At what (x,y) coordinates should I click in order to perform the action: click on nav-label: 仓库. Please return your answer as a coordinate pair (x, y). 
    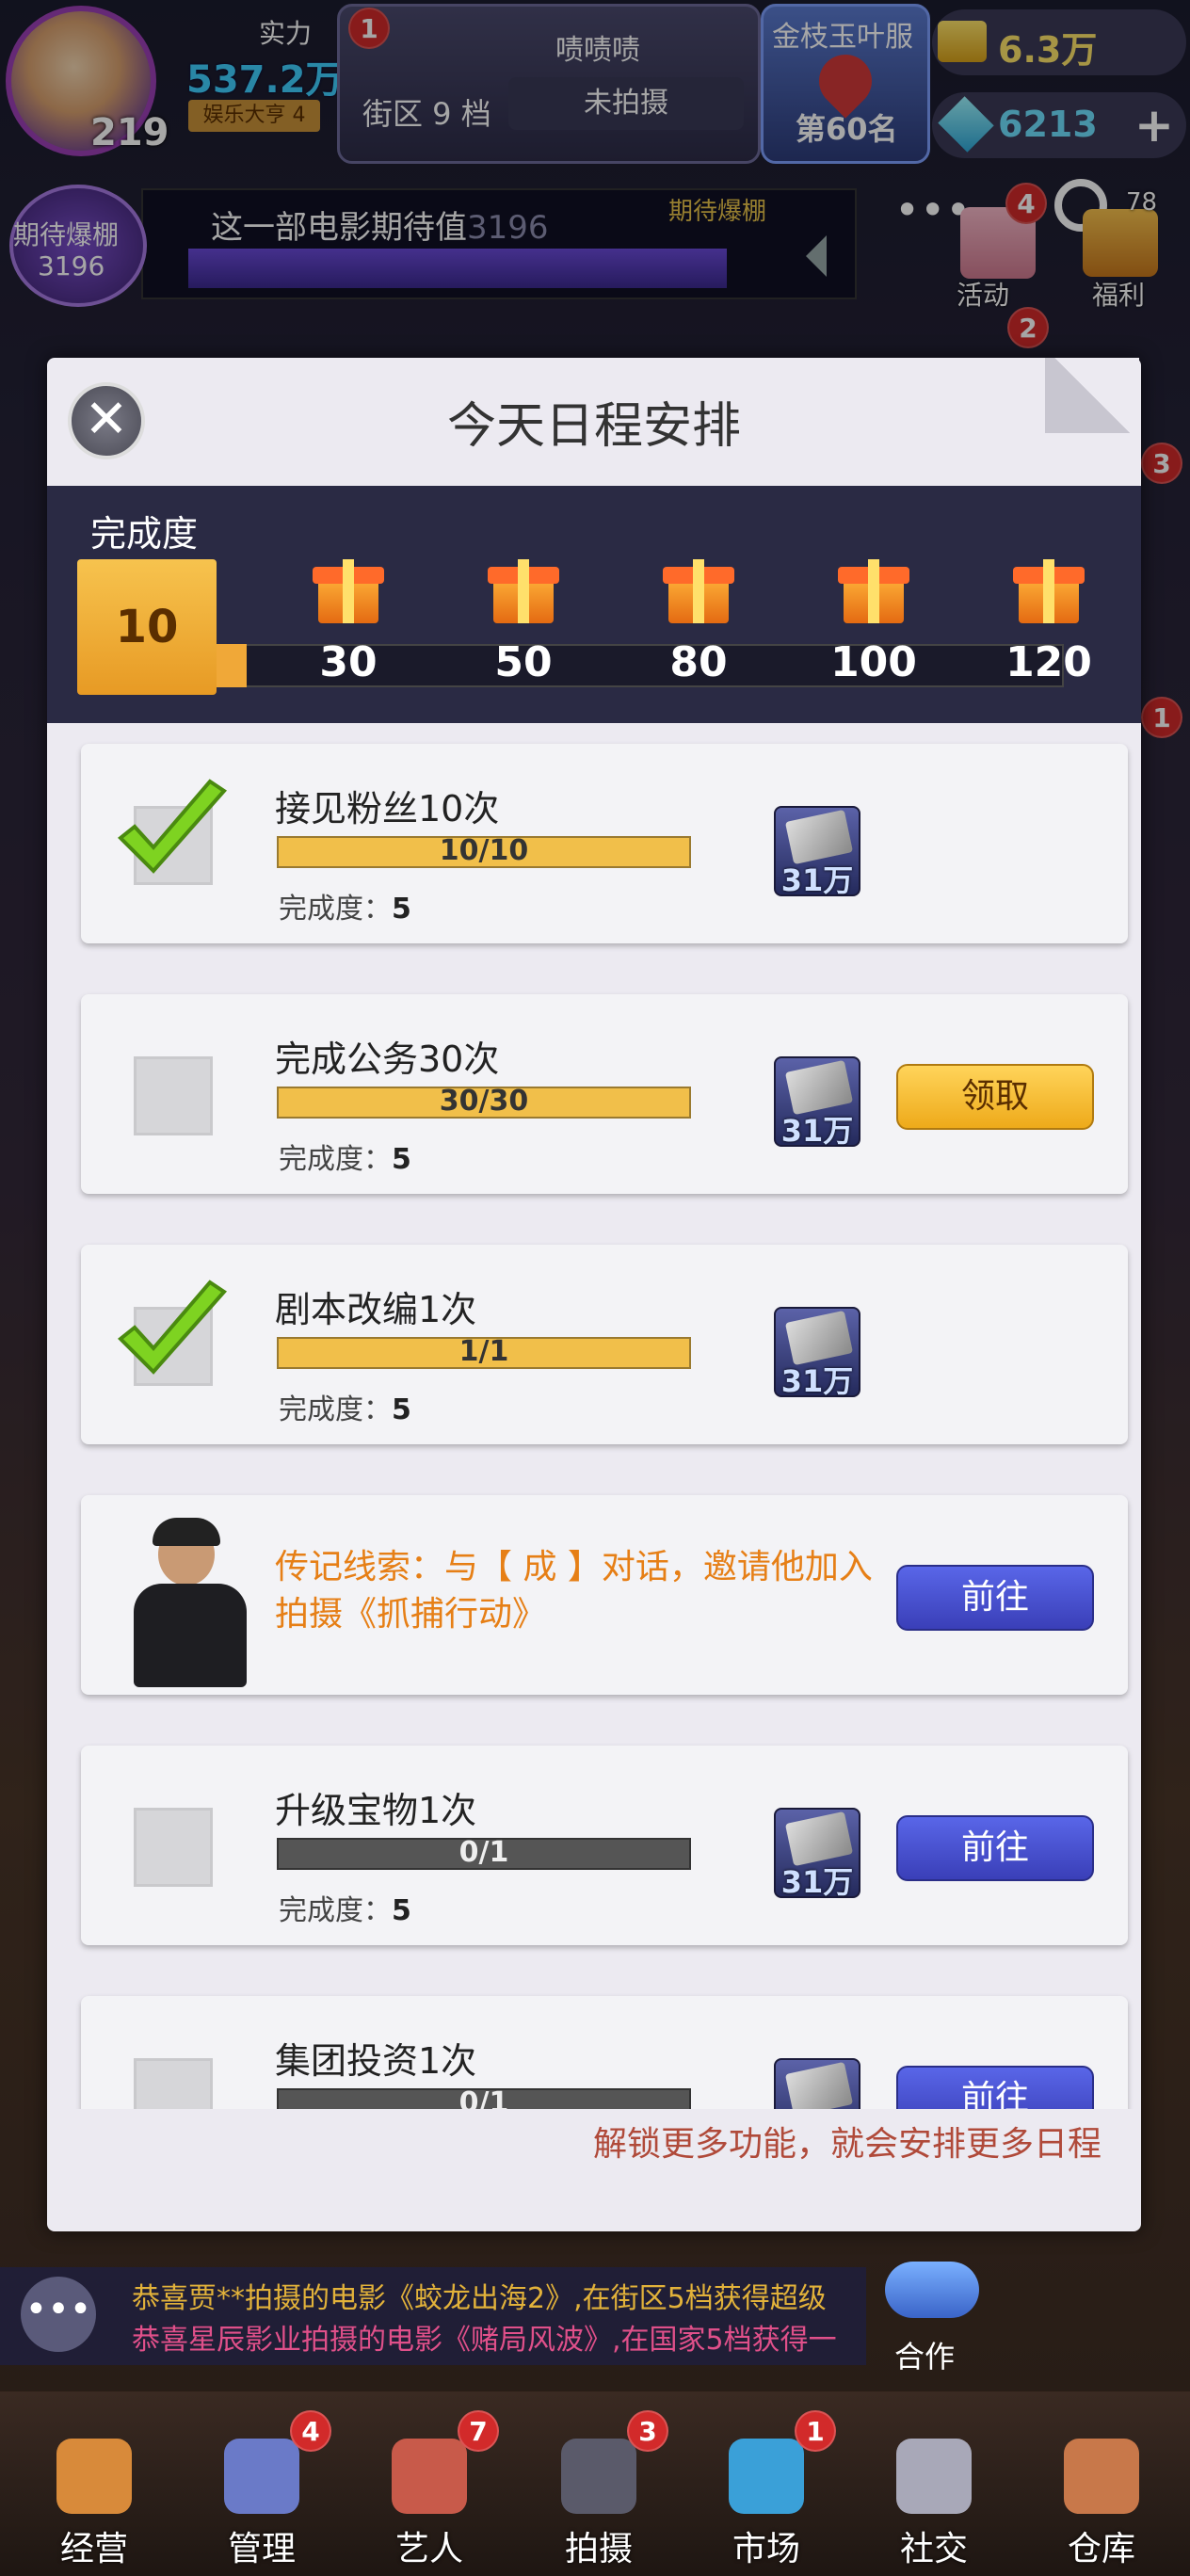
    Looking at the image, I should click on (1101, 2549).